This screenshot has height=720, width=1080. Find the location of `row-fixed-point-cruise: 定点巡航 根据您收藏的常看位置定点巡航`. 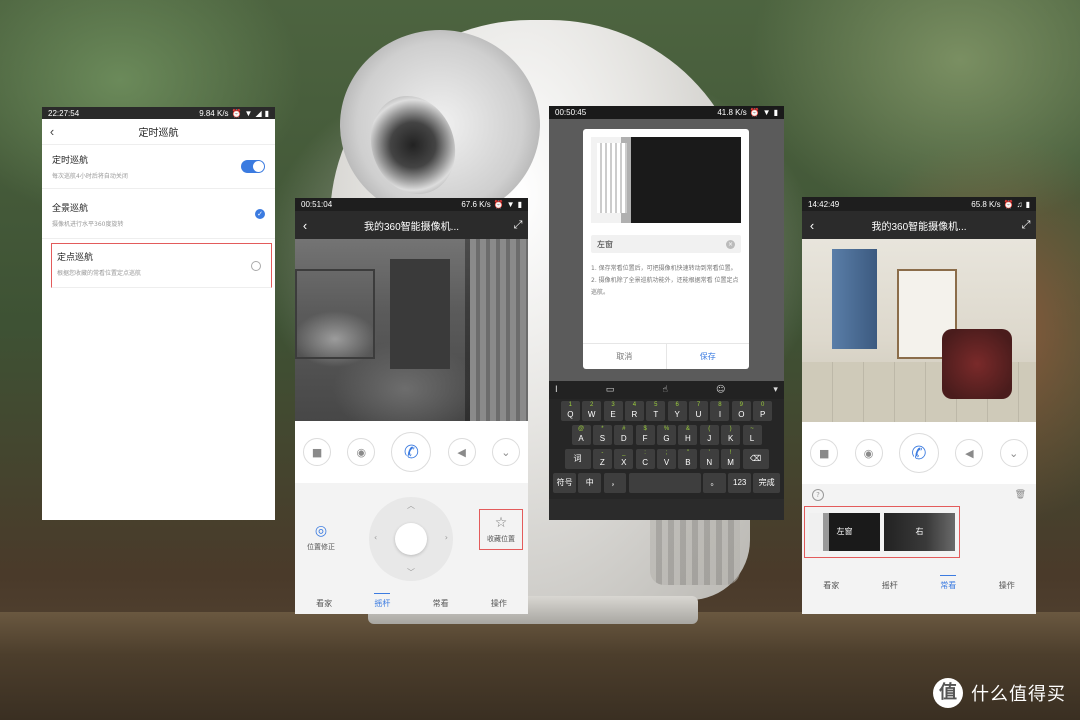

row-fixed-point-cruise: 定点巡航 根据您收藏的常看位置定点巡航 is located at coordinates (161, 265).